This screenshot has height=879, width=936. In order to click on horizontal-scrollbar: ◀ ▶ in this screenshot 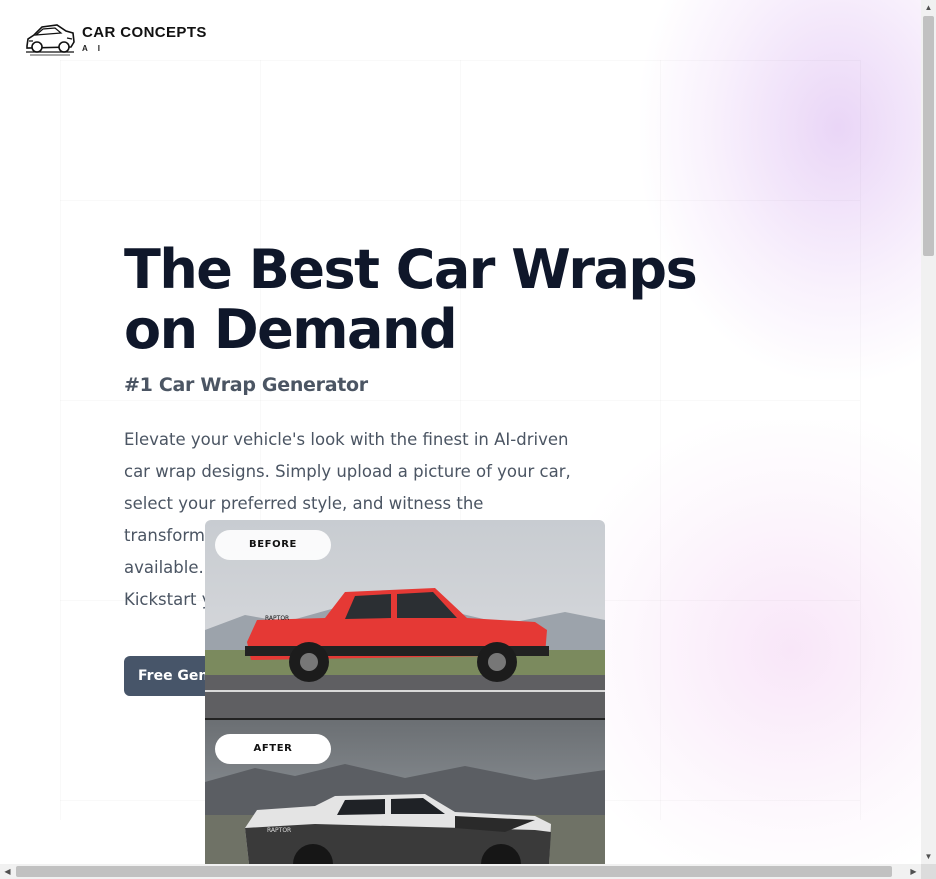, I will do `click(460, 871)`.